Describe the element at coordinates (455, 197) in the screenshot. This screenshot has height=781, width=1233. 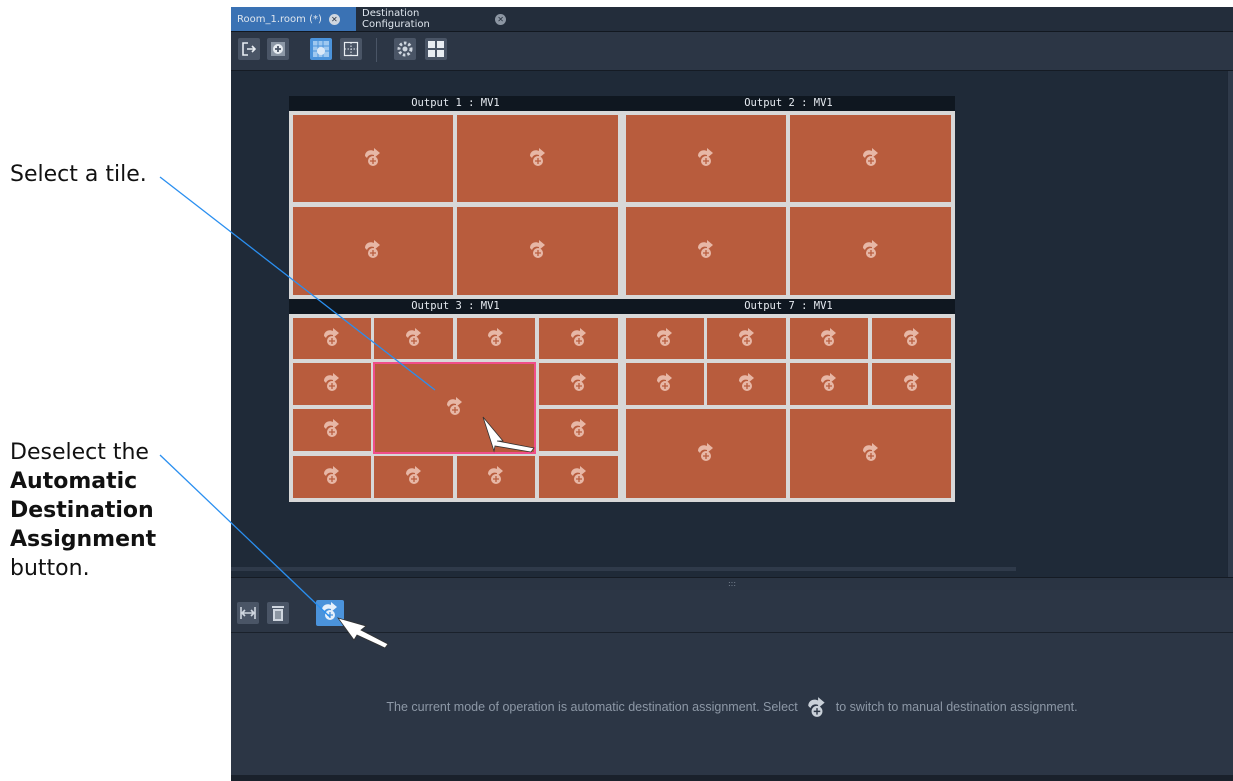
I see `output-1: Output 1 : MV1` at that location.